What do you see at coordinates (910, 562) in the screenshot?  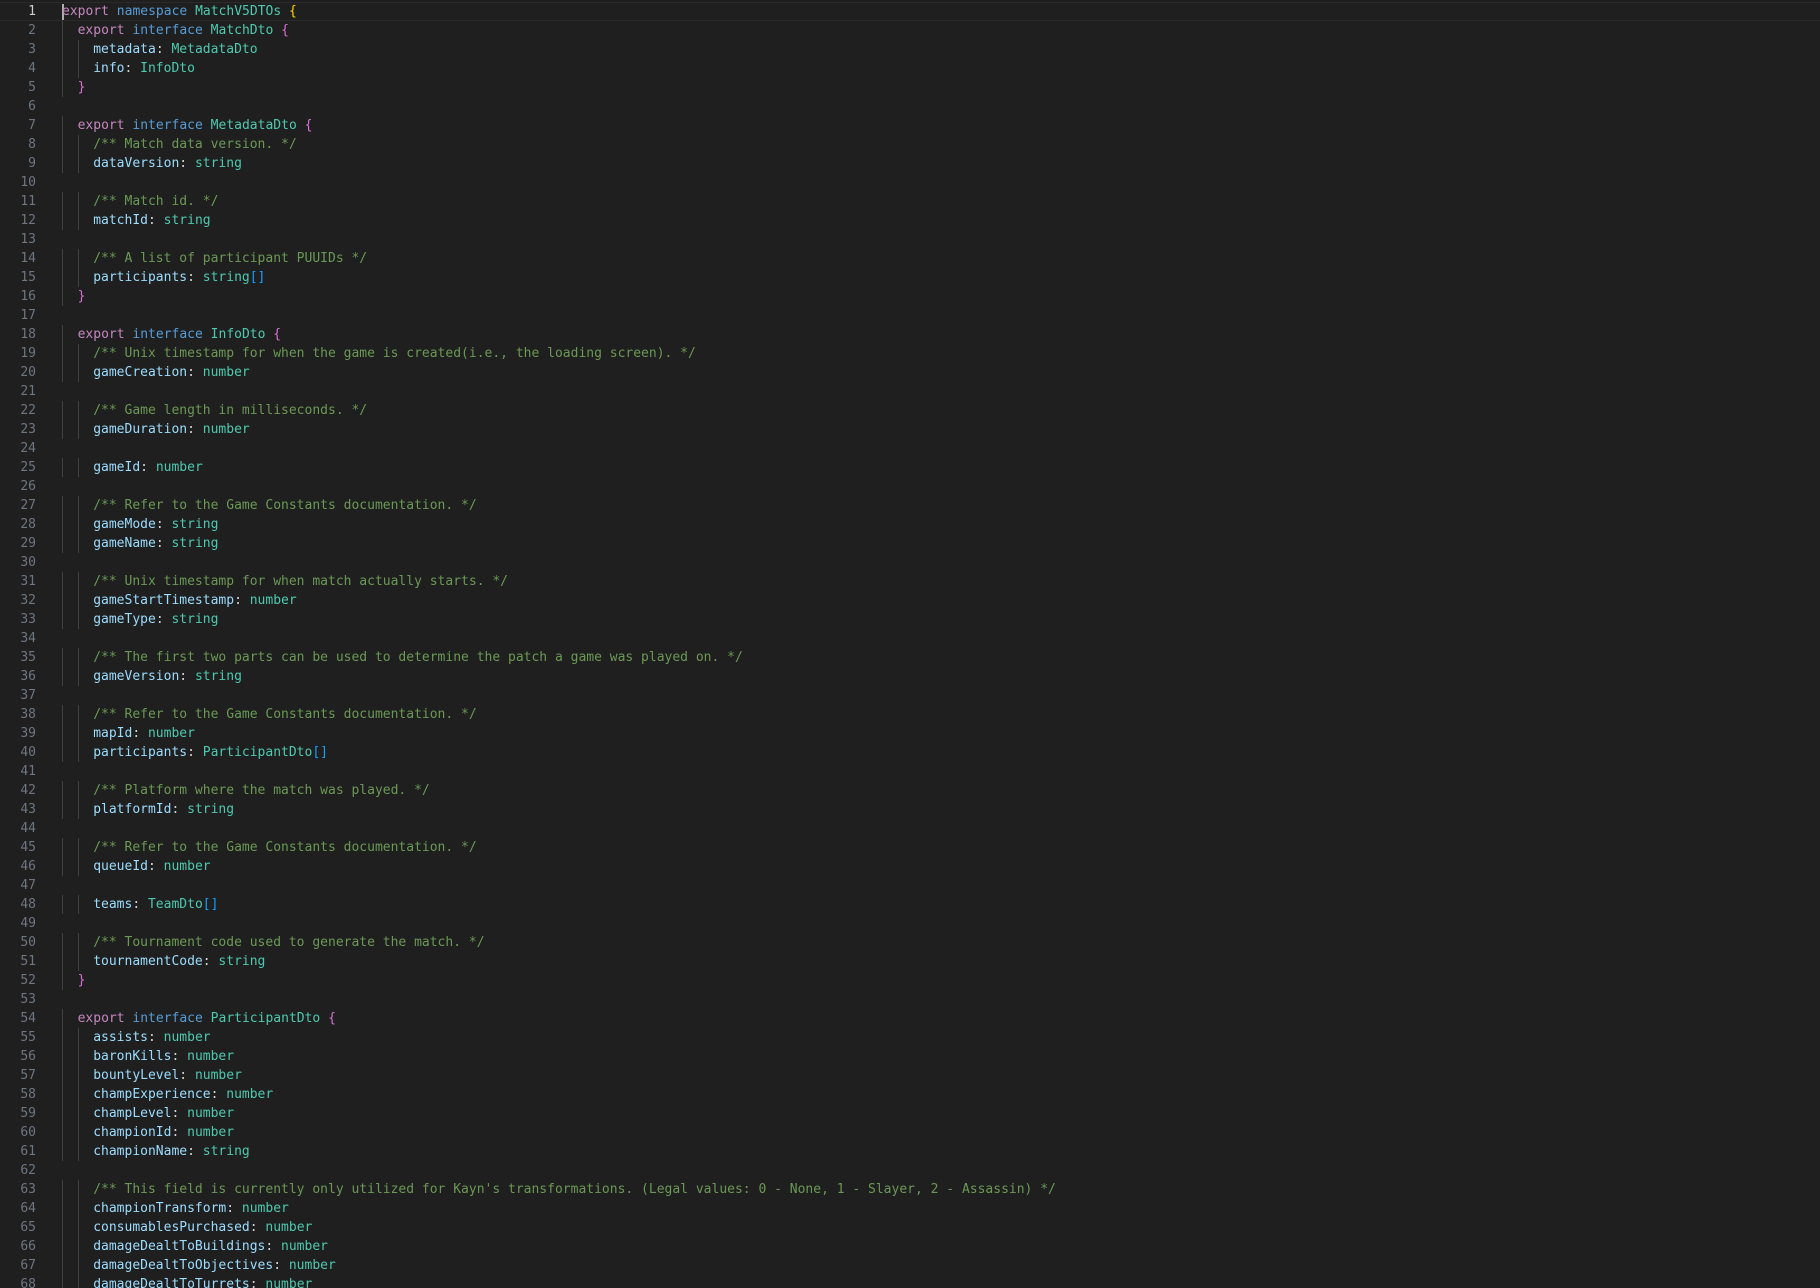 I see `code-line: 30` at bounding box center [910, 562].